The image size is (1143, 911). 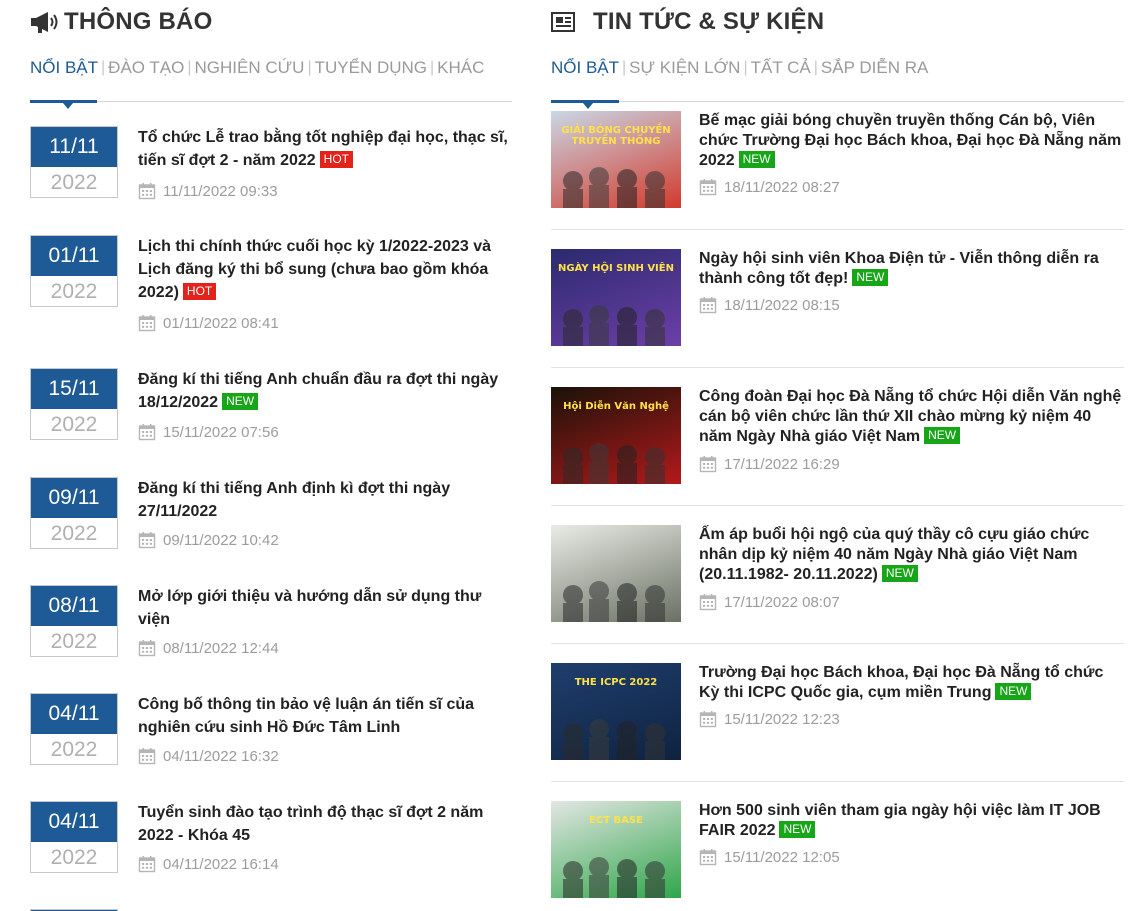 I want to click on news-tabs: NỔI BẬT | SỰ KIỆN LỚN | TẤT CẢ | SẮP DIỄN RA, so click(x=837, y=76).